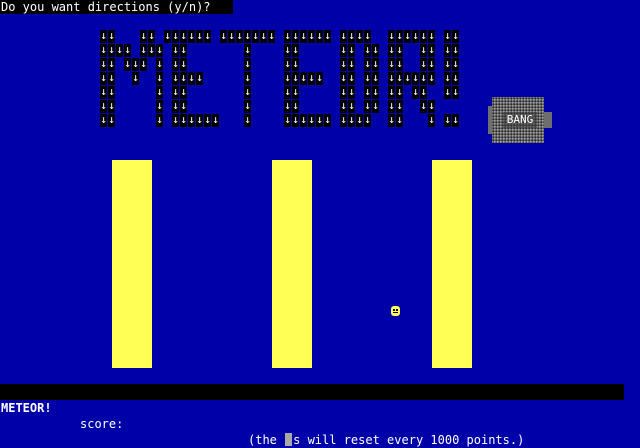  Describe the element at coordinates (102, 424) in the screenshot. I see `score-label: score:` at that location.